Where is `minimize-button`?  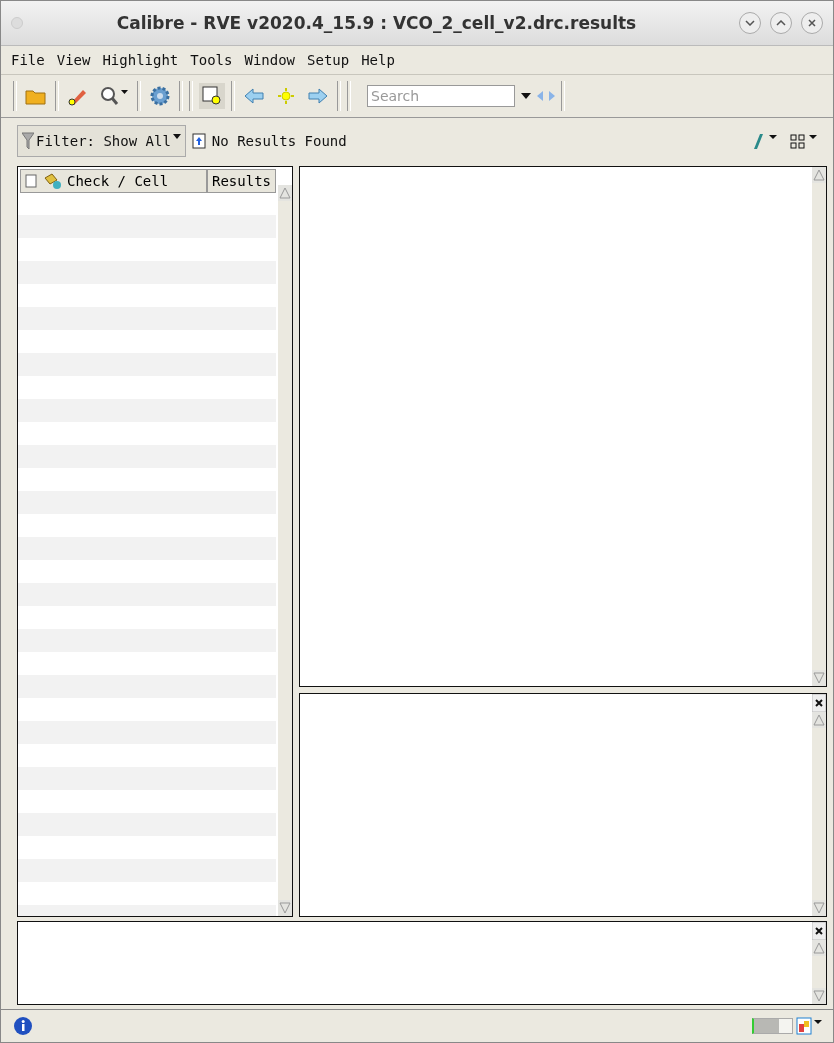 minimize-button is located at coordinates (750, 23).